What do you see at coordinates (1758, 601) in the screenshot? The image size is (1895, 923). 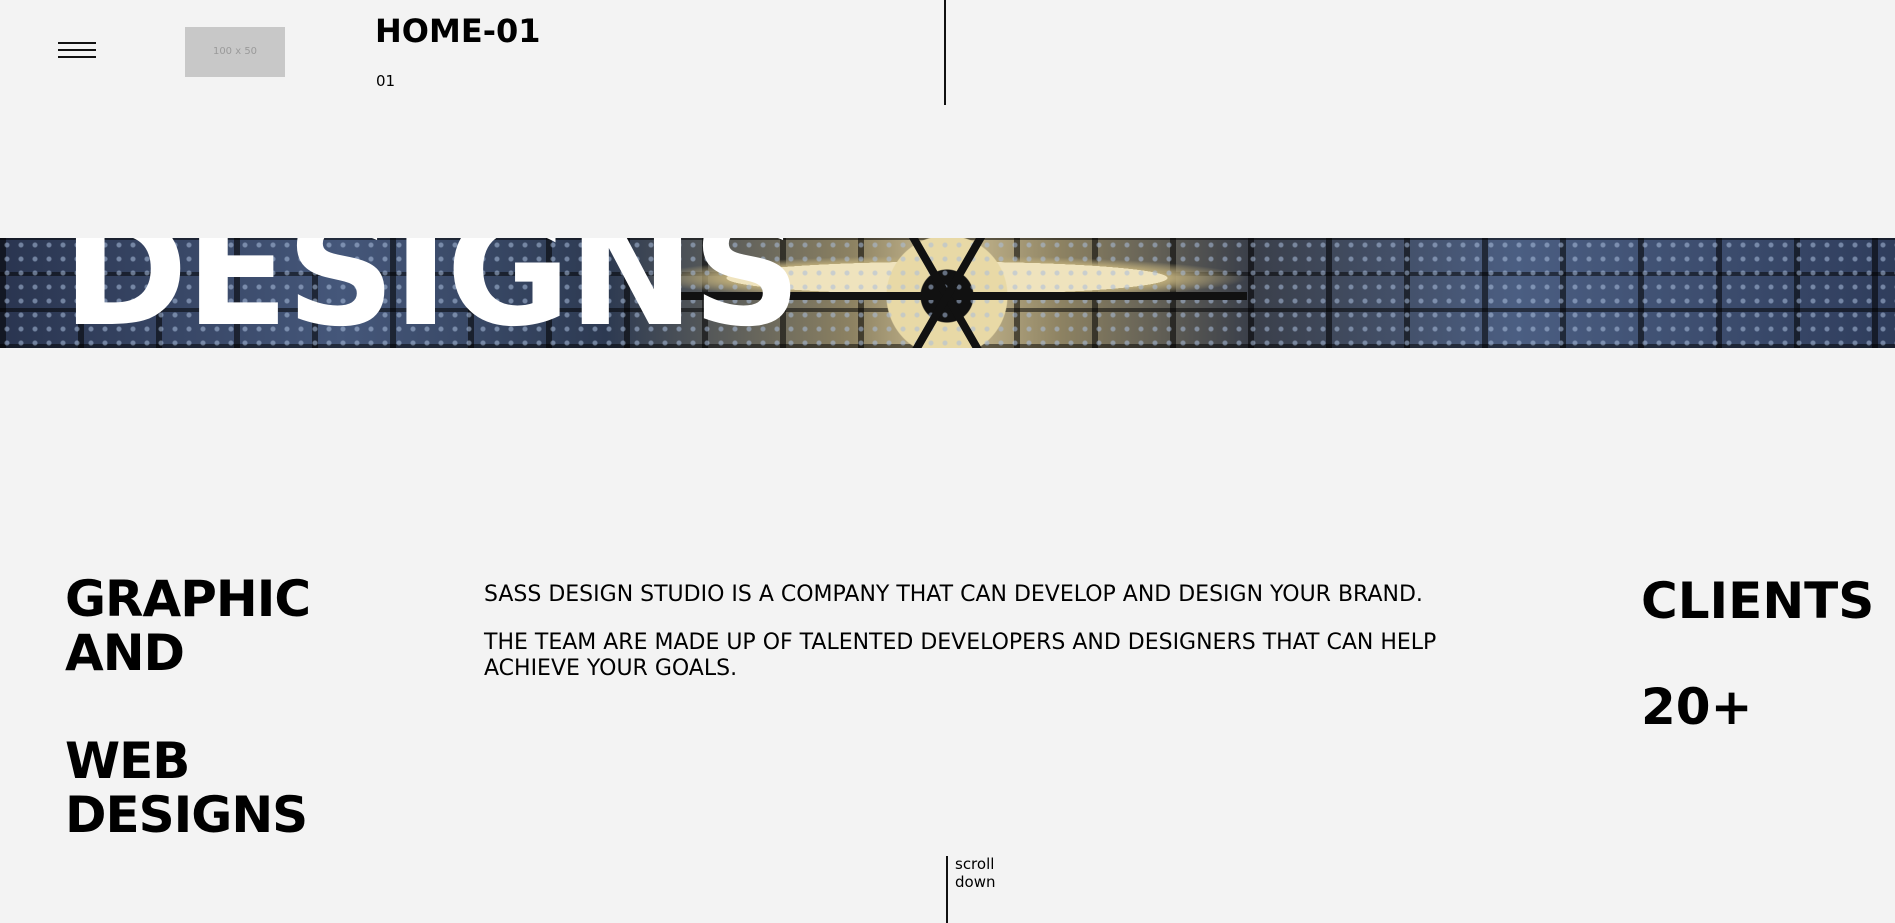 I see `clients-label: CLIENTS` at bounding box center [1758, 601].